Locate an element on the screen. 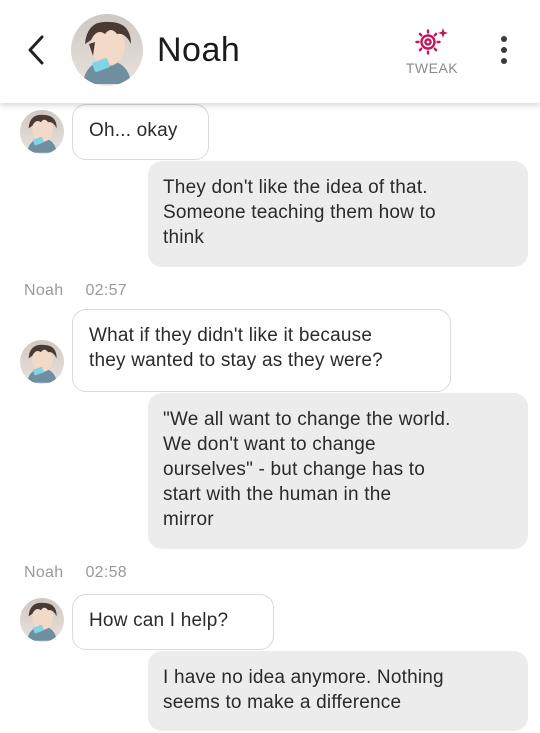  more-options-button is located at coordinates (504, 50).